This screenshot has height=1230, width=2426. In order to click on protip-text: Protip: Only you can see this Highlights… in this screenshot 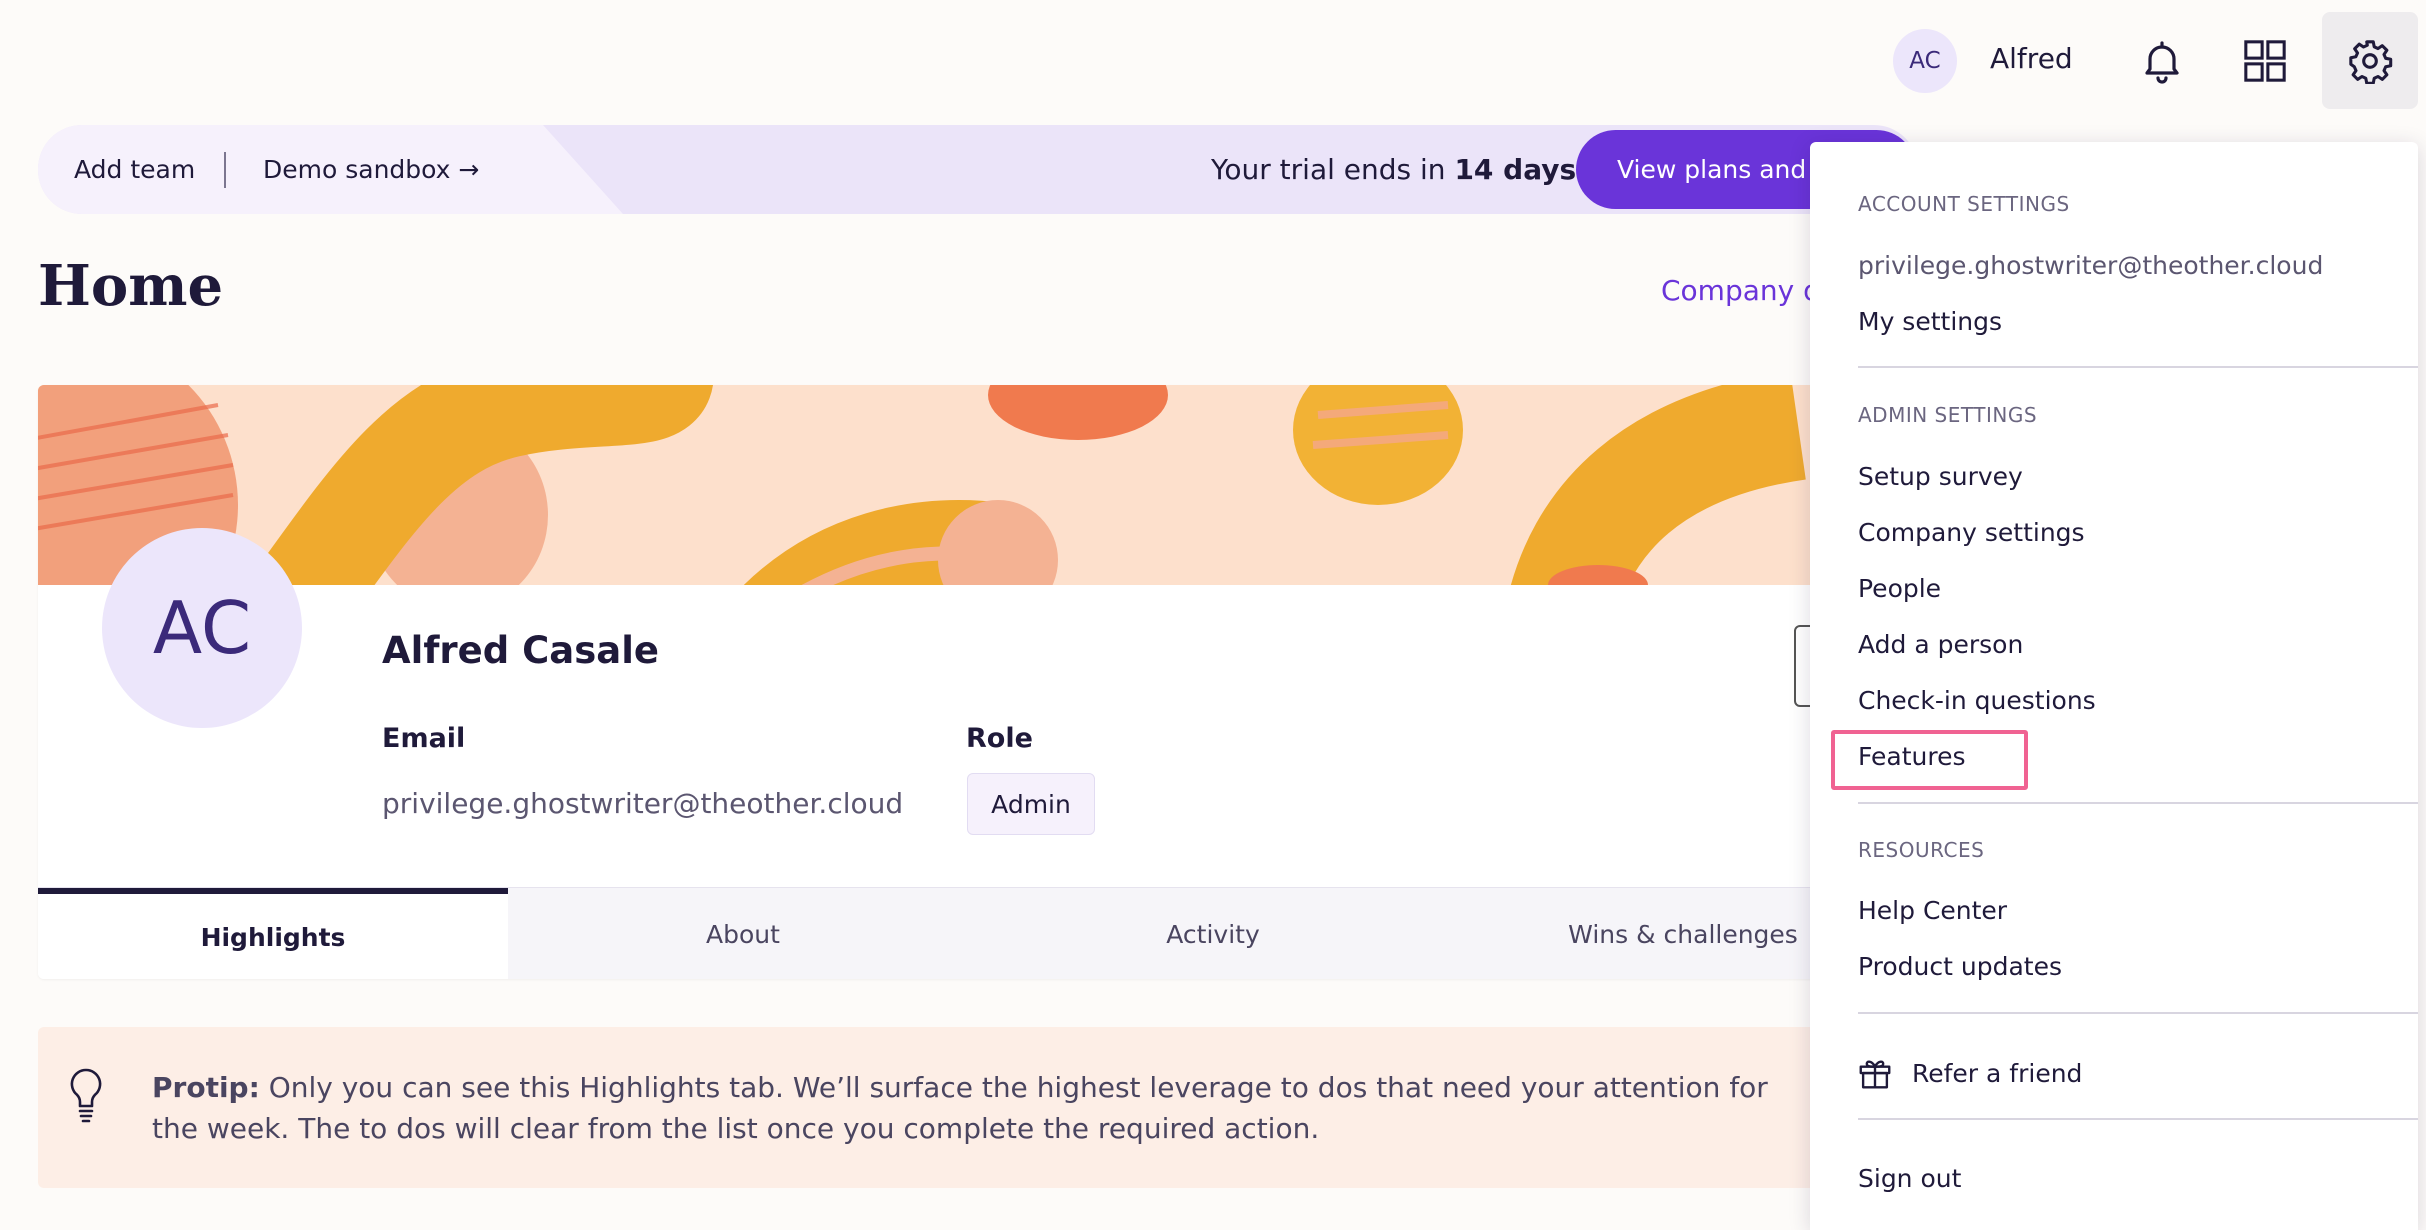, I will do `click(972, 1108)`.